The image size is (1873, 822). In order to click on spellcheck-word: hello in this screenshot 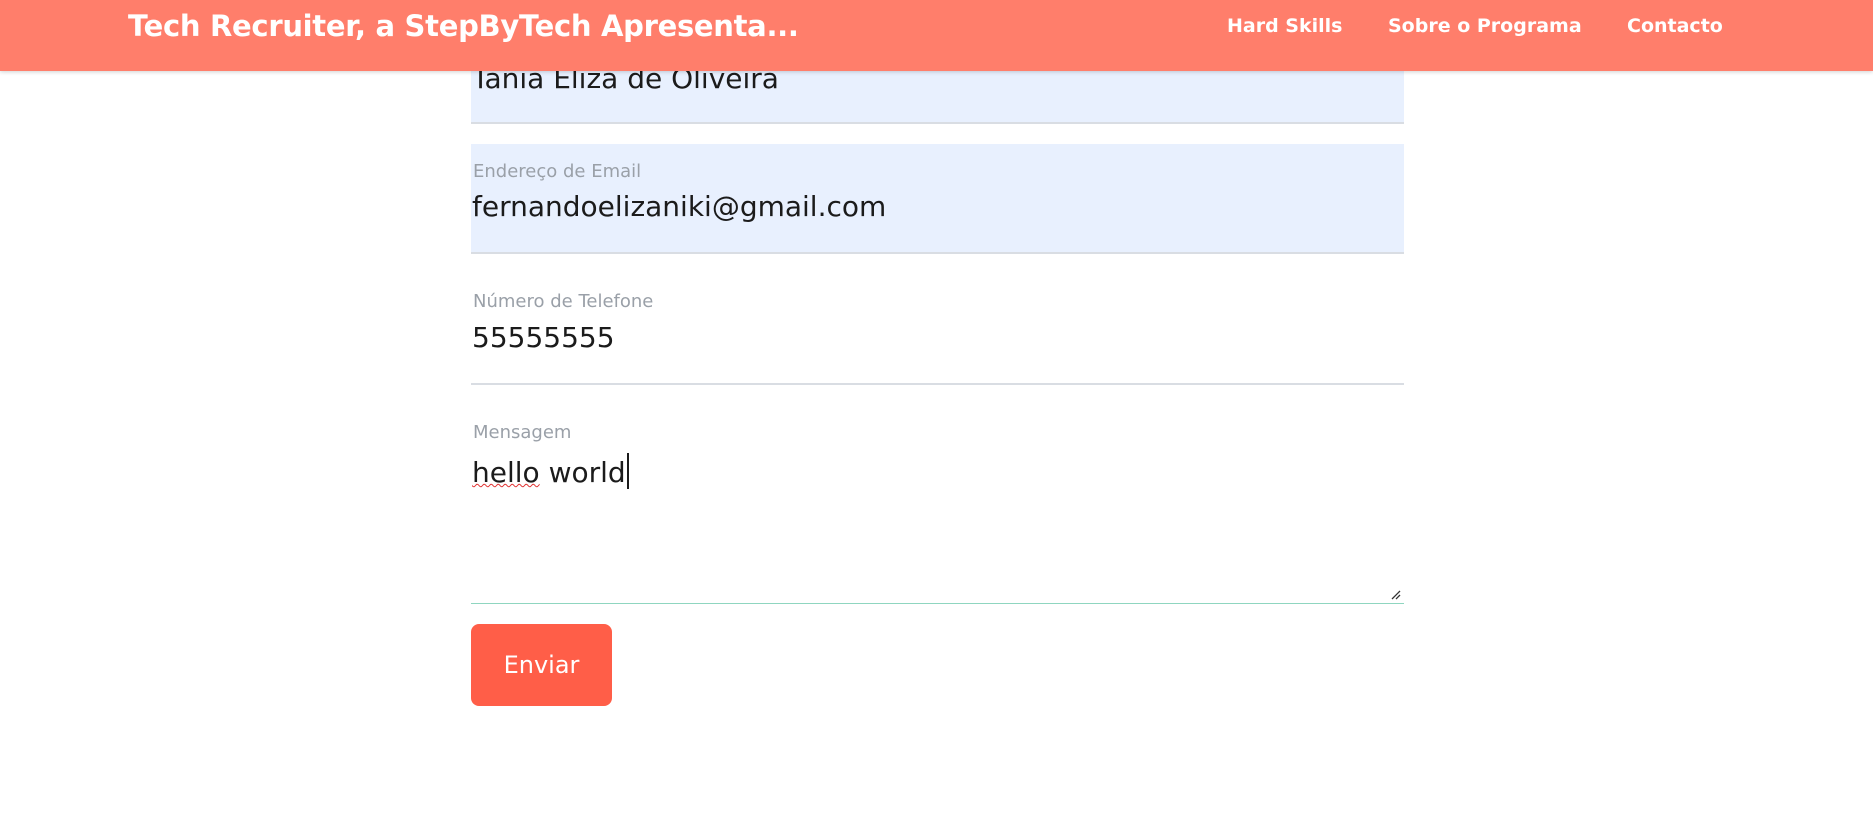, I will do `click(506, 472)`.